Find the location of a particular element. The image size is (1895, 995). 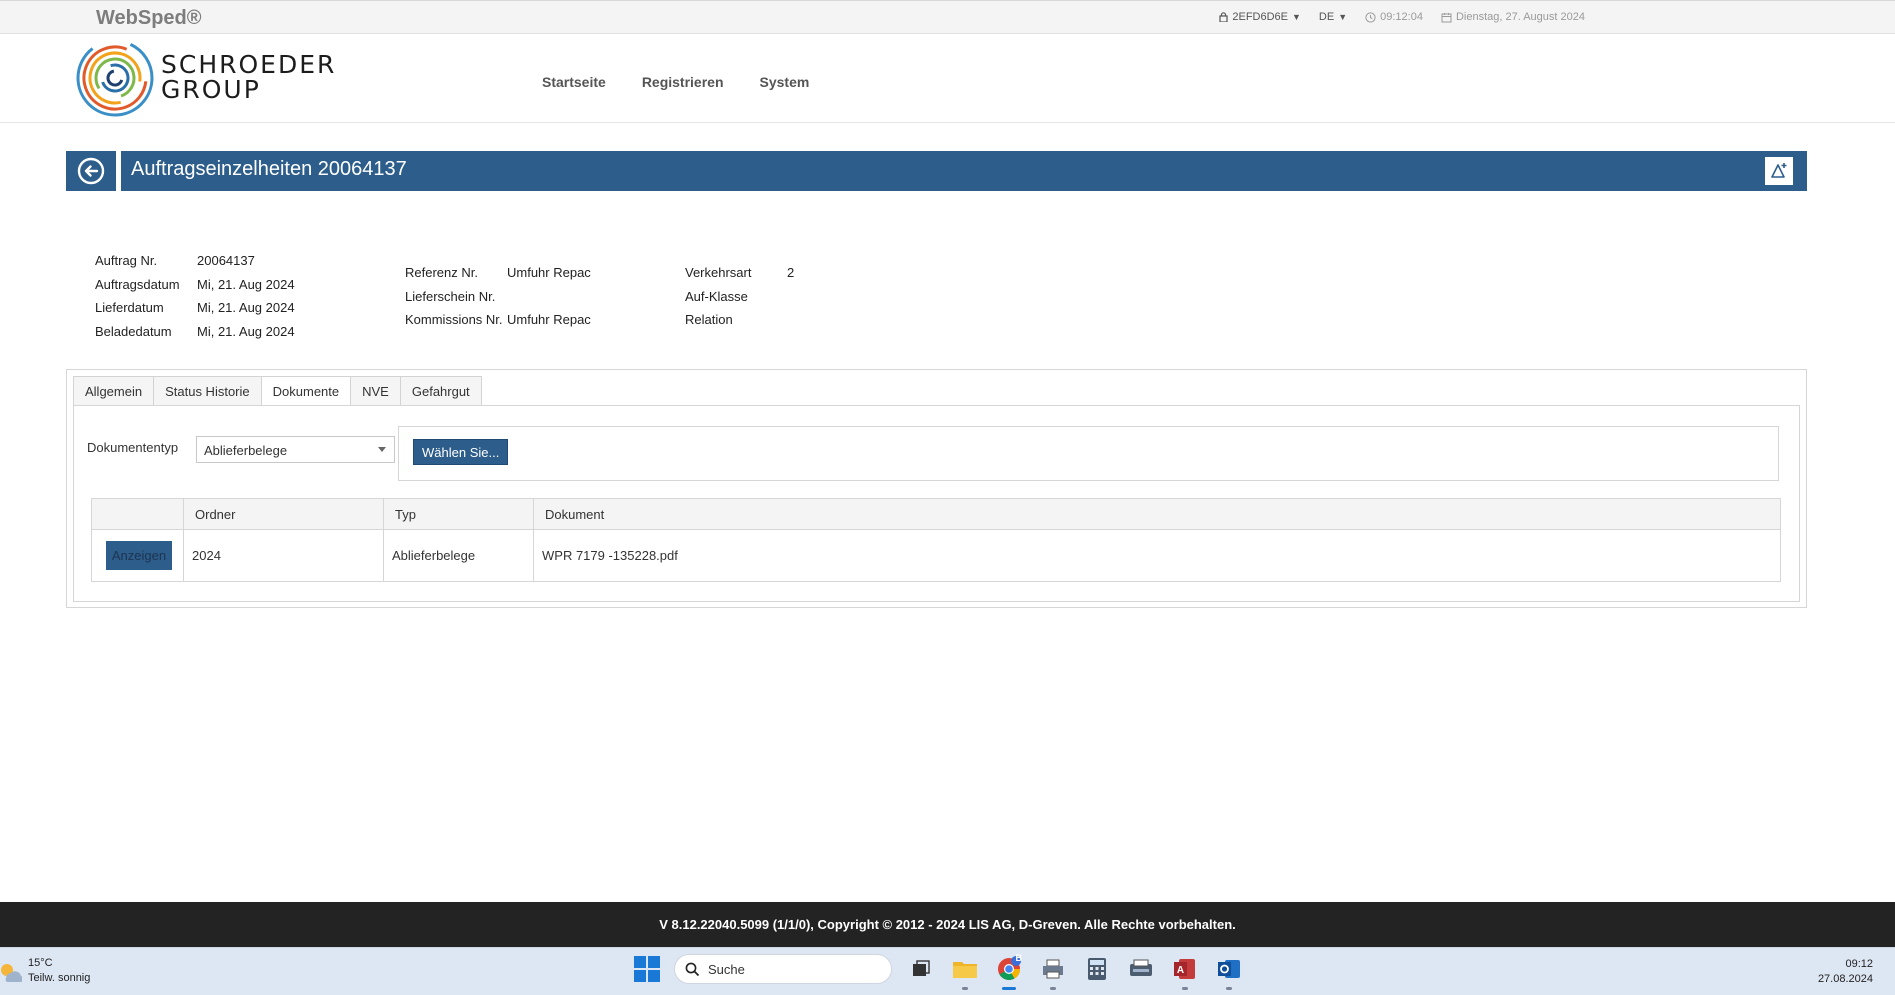

search-icon is located at coordinates (692, 969).